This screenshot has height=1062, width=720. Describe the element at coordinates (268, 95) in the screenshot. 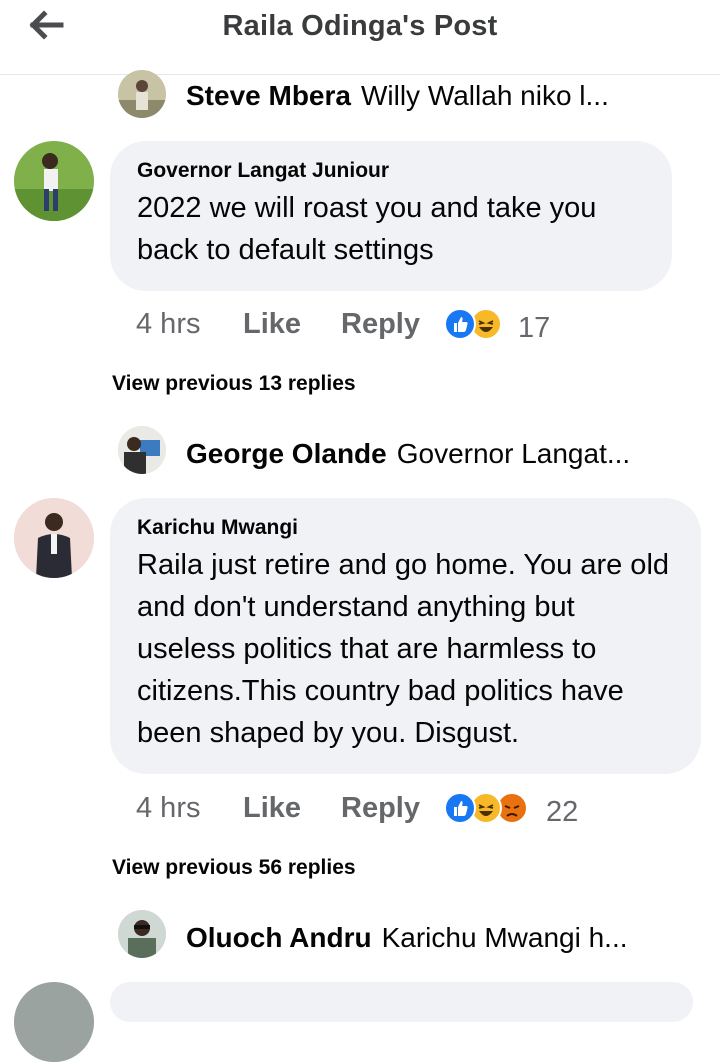

I see `reply-author-name: Steve Mbera` at that location.